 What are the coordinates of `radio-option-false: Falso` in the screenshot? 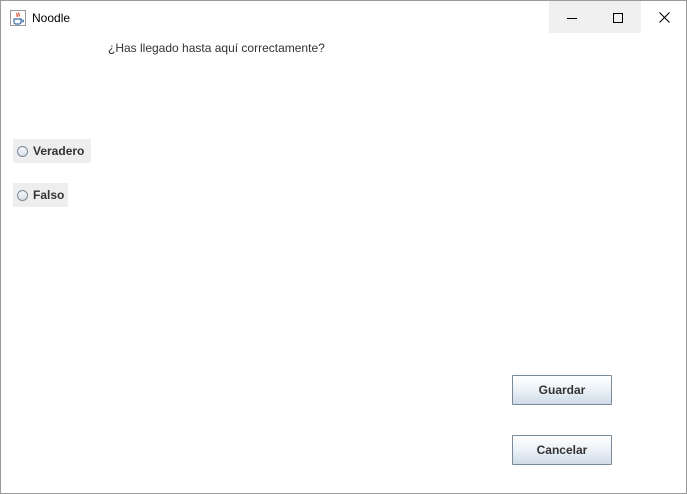 It's located at (40, 195).